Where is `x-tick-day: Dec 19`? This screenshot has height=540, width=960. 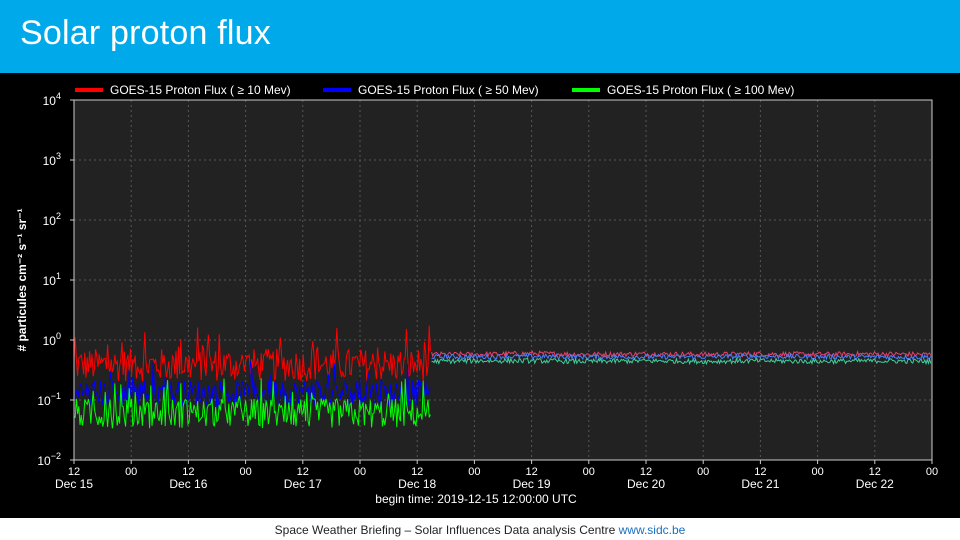
x-tick-day: Dec 19 is located at coordinates (532, 484).